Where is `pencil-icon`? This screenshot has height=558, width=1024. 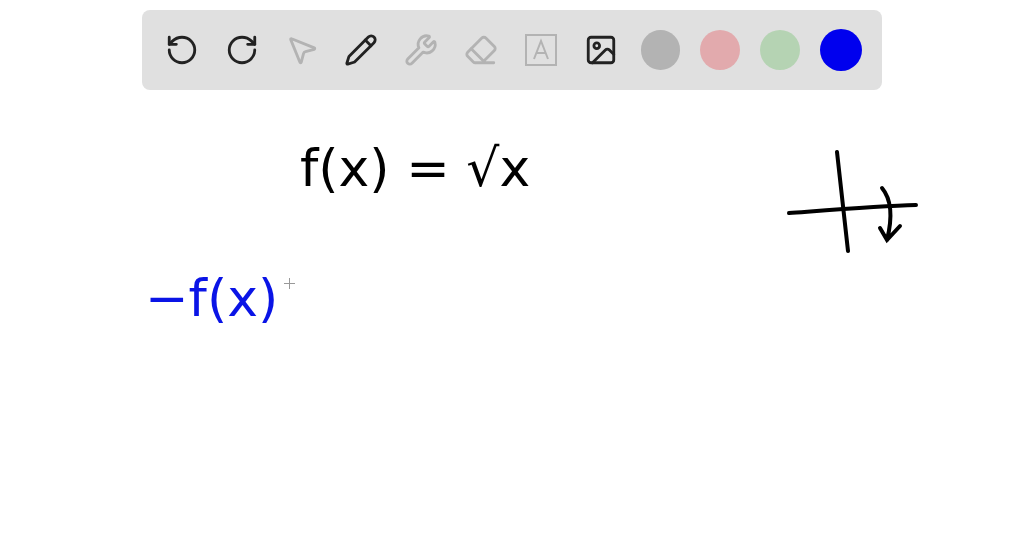 pencil-icon is located at coordinates (361, 50).